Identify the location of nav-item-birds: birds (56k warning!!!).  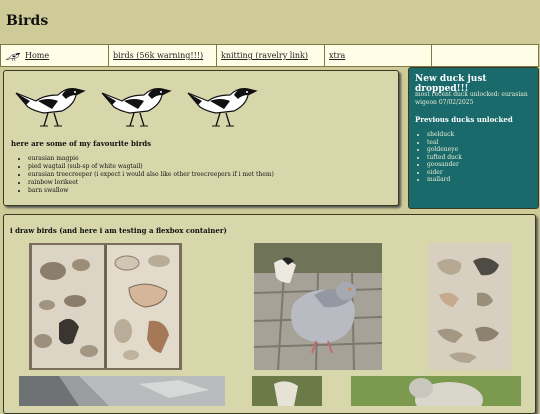
(163, 55).